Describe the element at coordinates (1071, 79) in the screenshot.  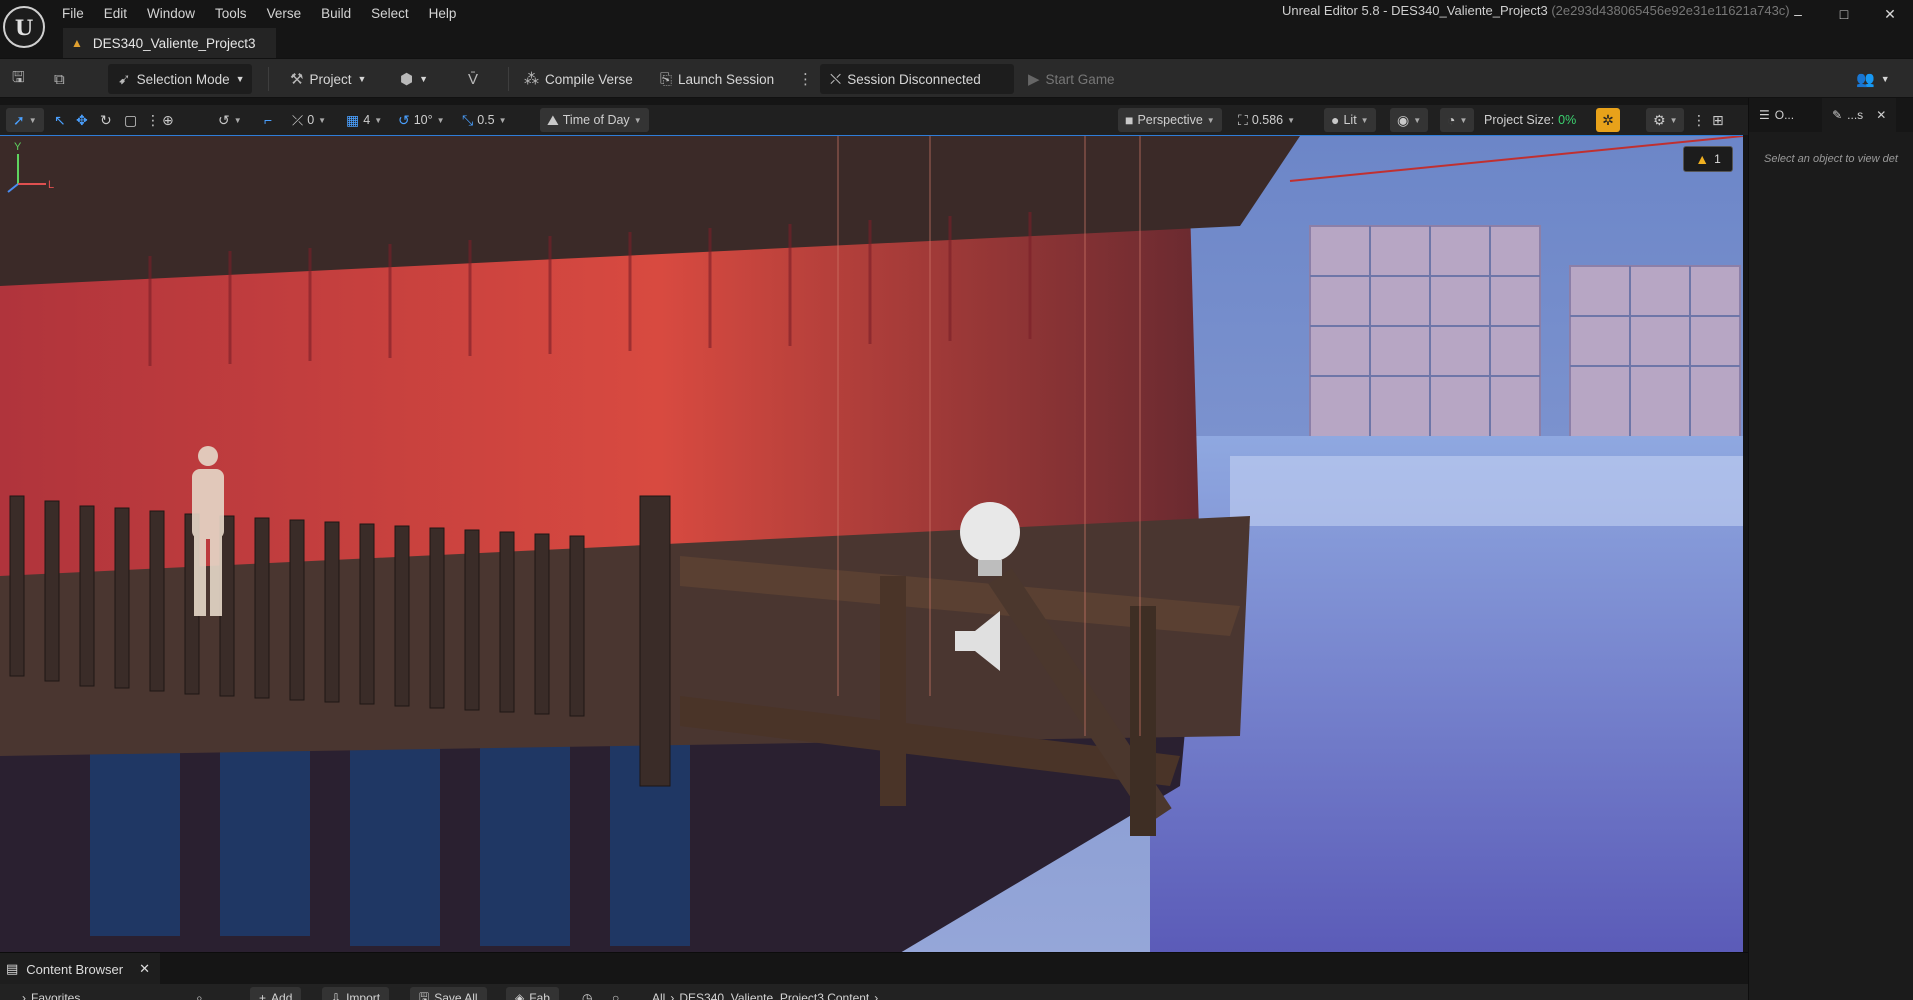
I see `start-game-button: ▶ Start Game` at that location.